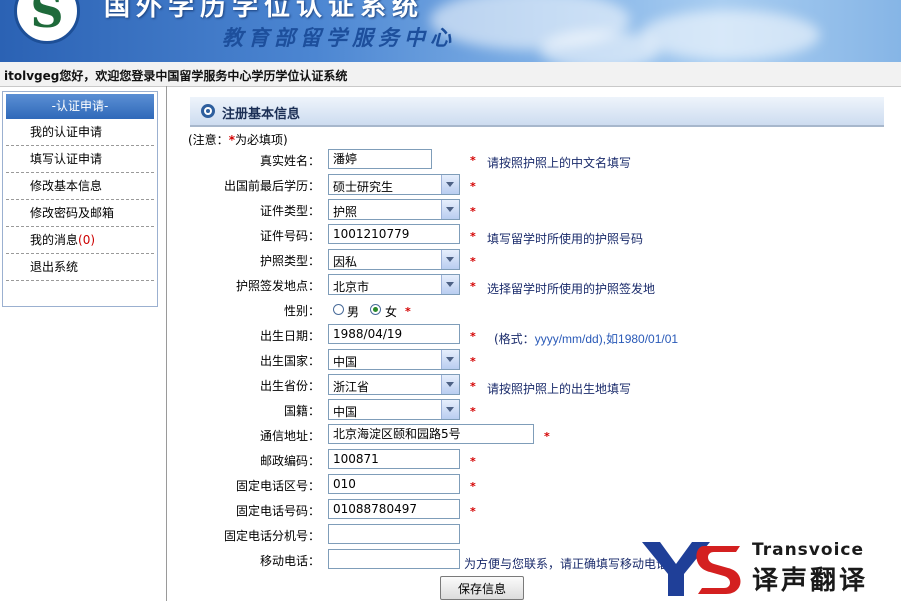  What do you see at coordinates (301, 311) in the screenshot?
I see `gender-label: 性别：` at bounding box center [301, 311].